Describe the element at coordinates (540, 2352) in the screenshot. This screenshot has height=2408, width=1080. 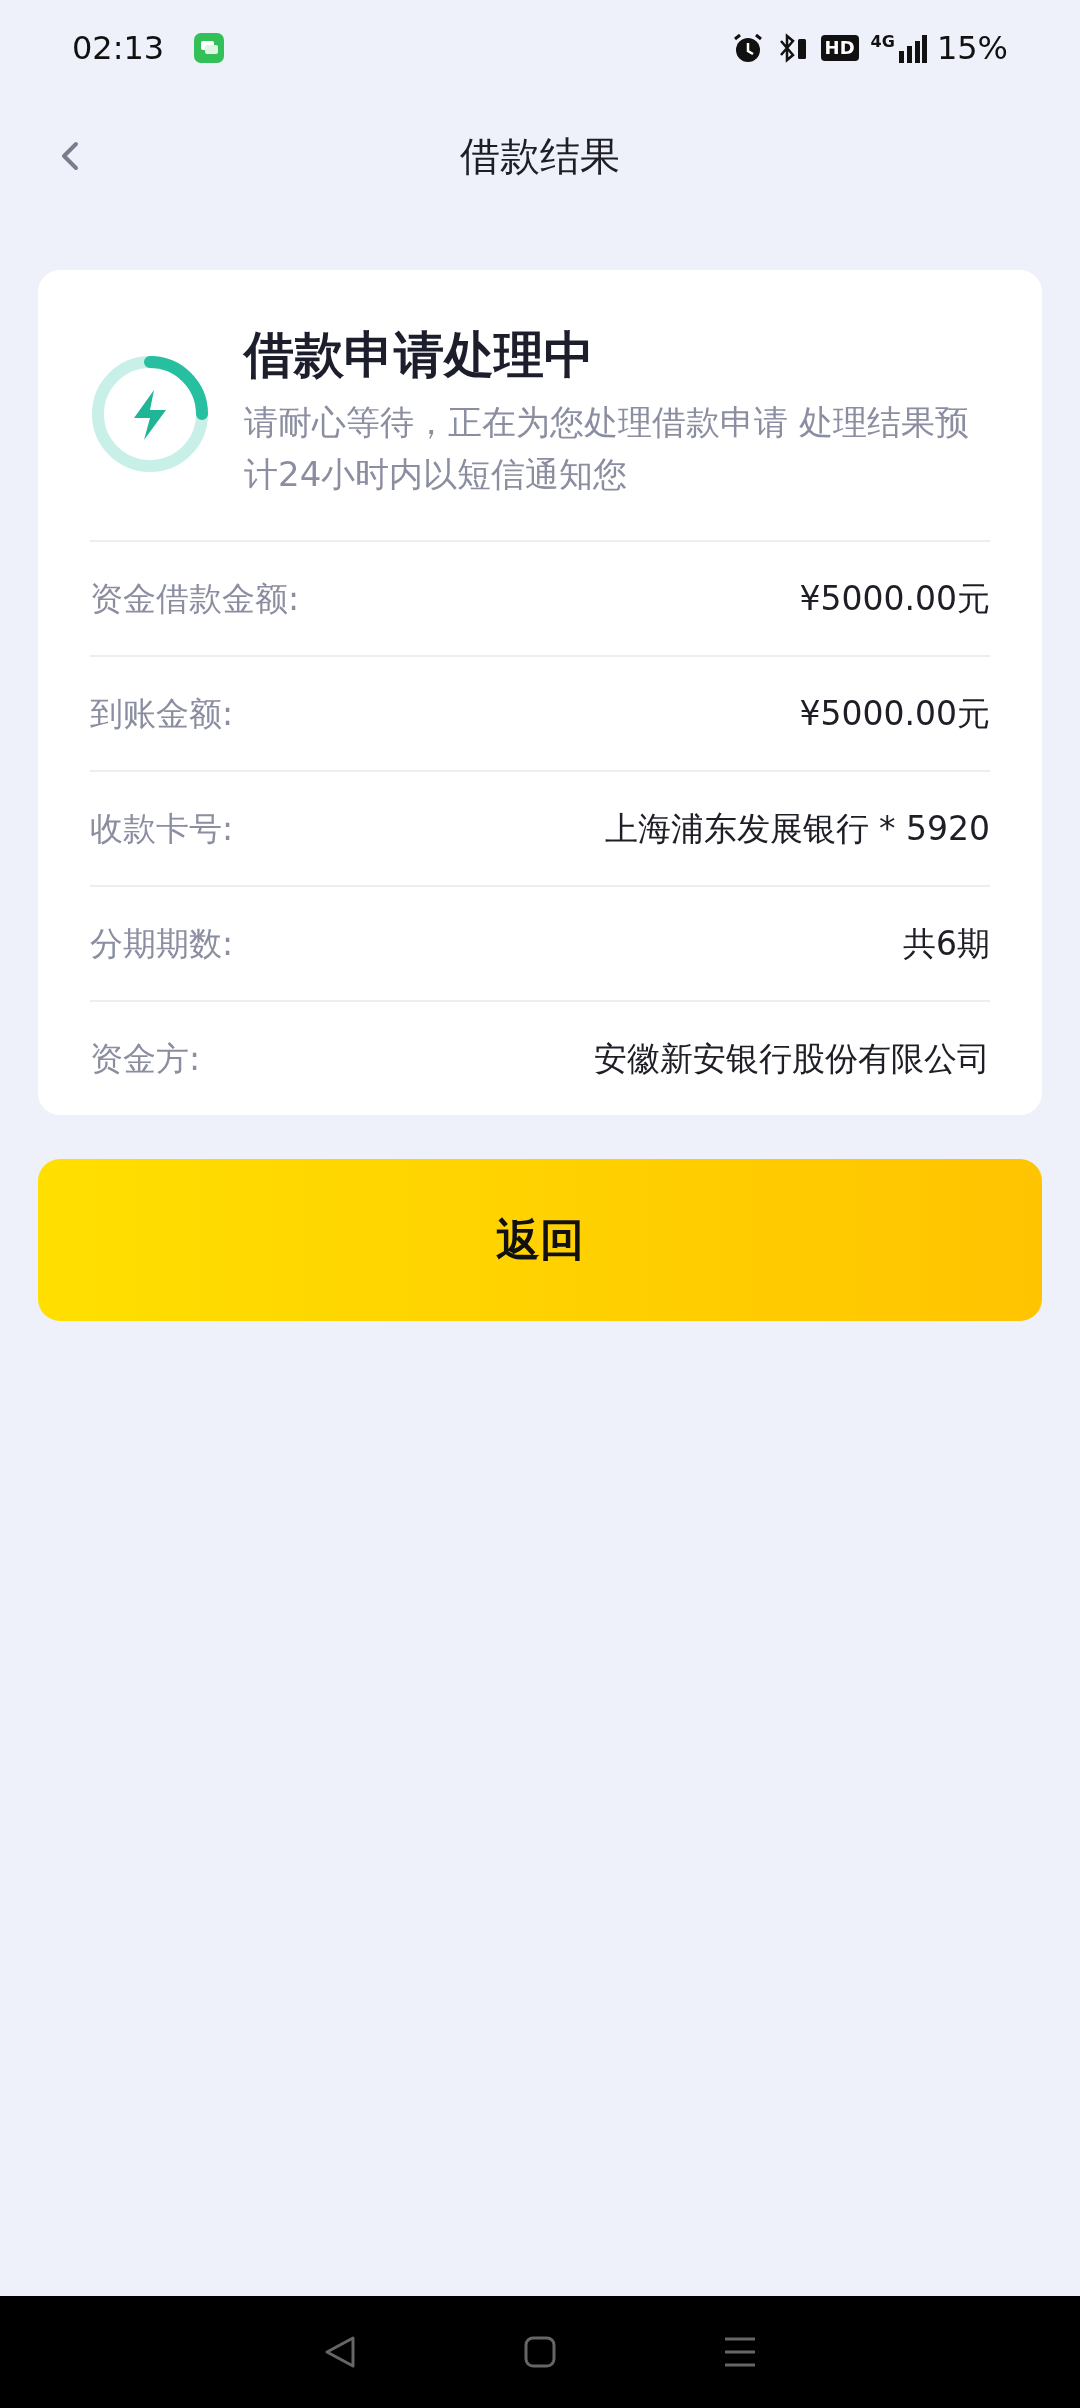
I see `home-nav-icon` at that location.